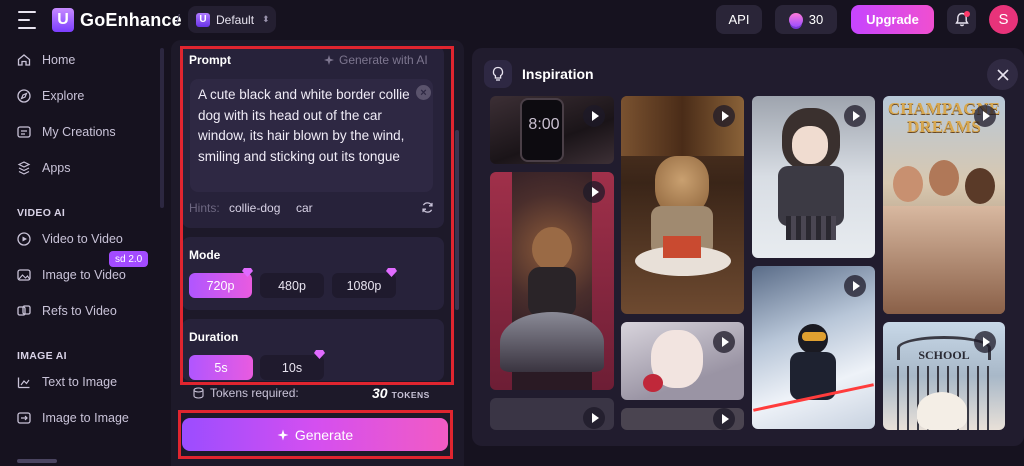  Describe the element at coordinates (682, 247) in the screenshot. I see `cake-slice` at that location.